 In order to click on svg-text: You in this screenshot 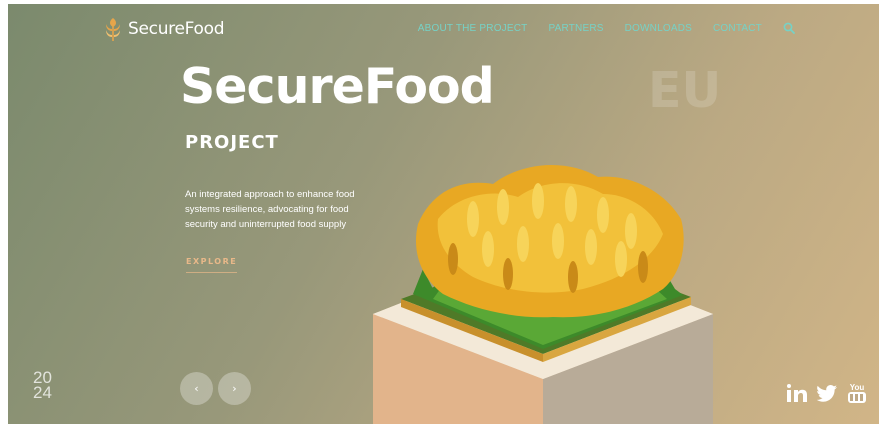, I will do `click(857, 387)`.